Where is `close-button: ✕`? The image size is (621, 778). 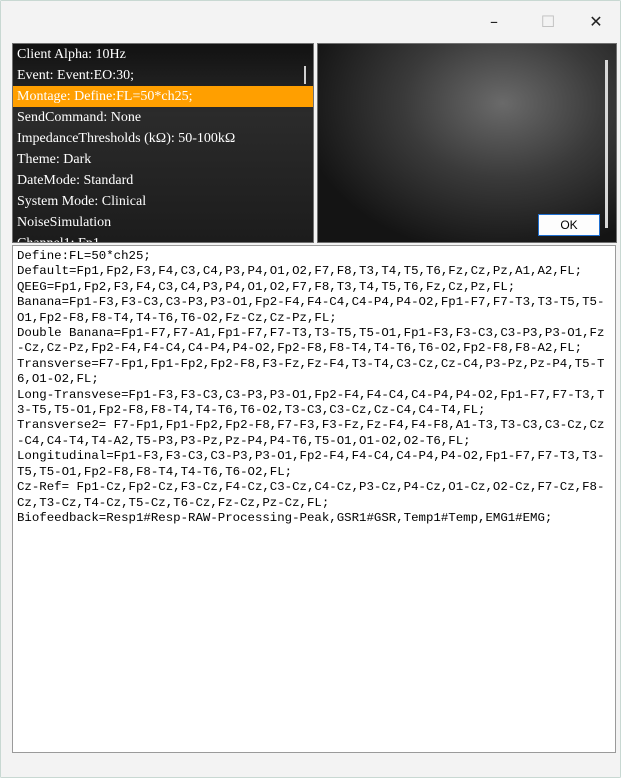
close-button: ✕ is located at coordinates (596, 21).